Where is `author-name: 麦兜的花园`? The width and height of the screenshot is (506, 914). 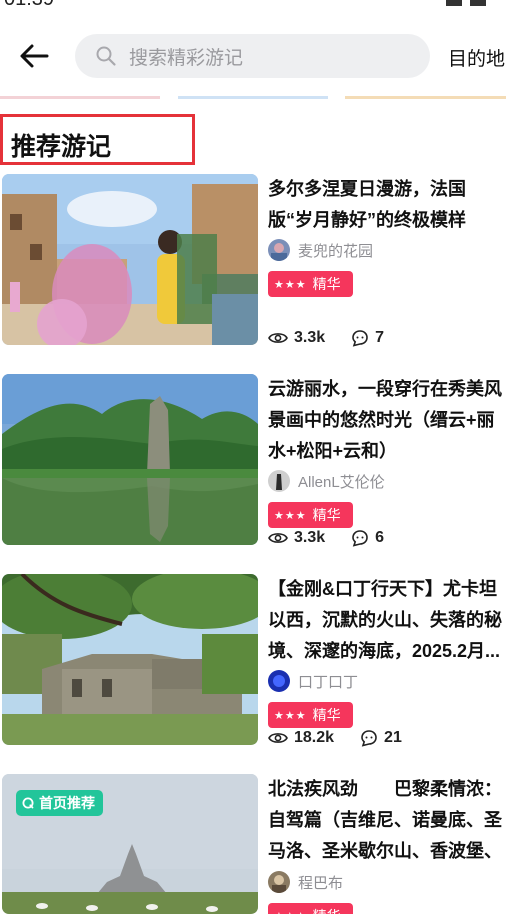 author-name: 麦兜的花园 is located at coordinates (336, 251).